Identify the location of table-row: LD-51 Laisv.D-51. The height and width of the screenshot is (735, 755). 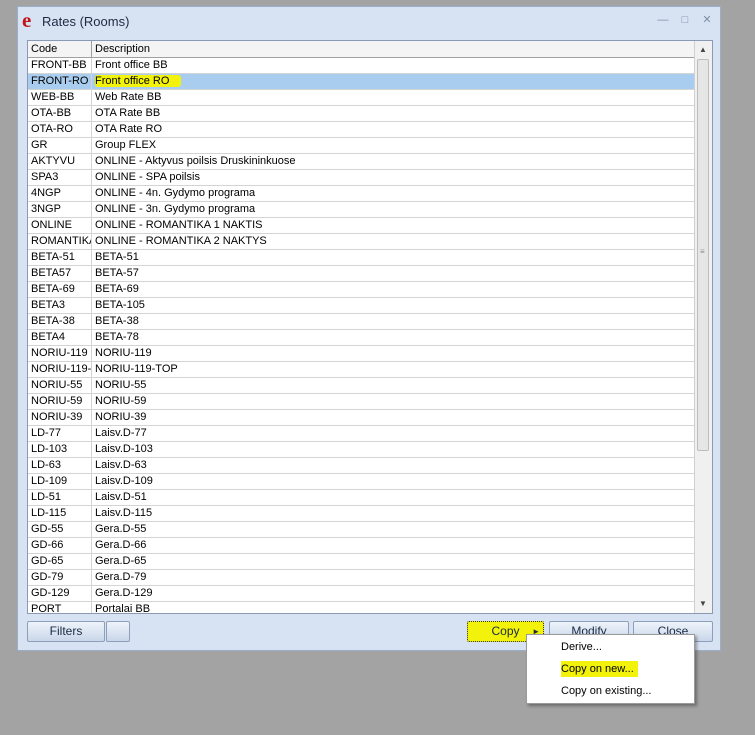
(361, 498).